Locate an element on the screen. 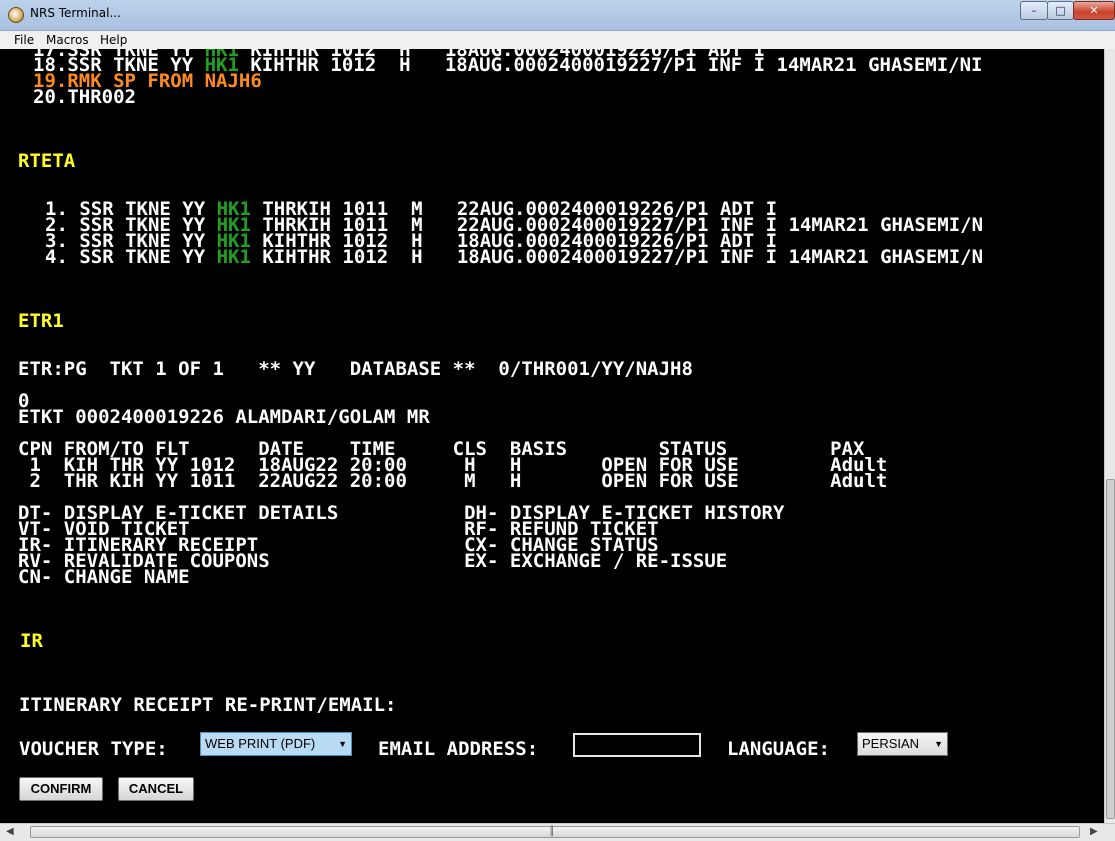 Image resolution: width=1115 pixels, height=841 pixels. grip-icon: ║ is located at coordinates (552, 832).